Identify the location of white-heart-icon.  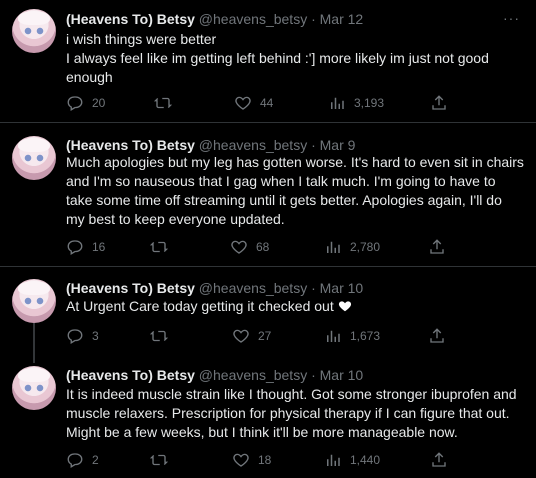
(344, 306).